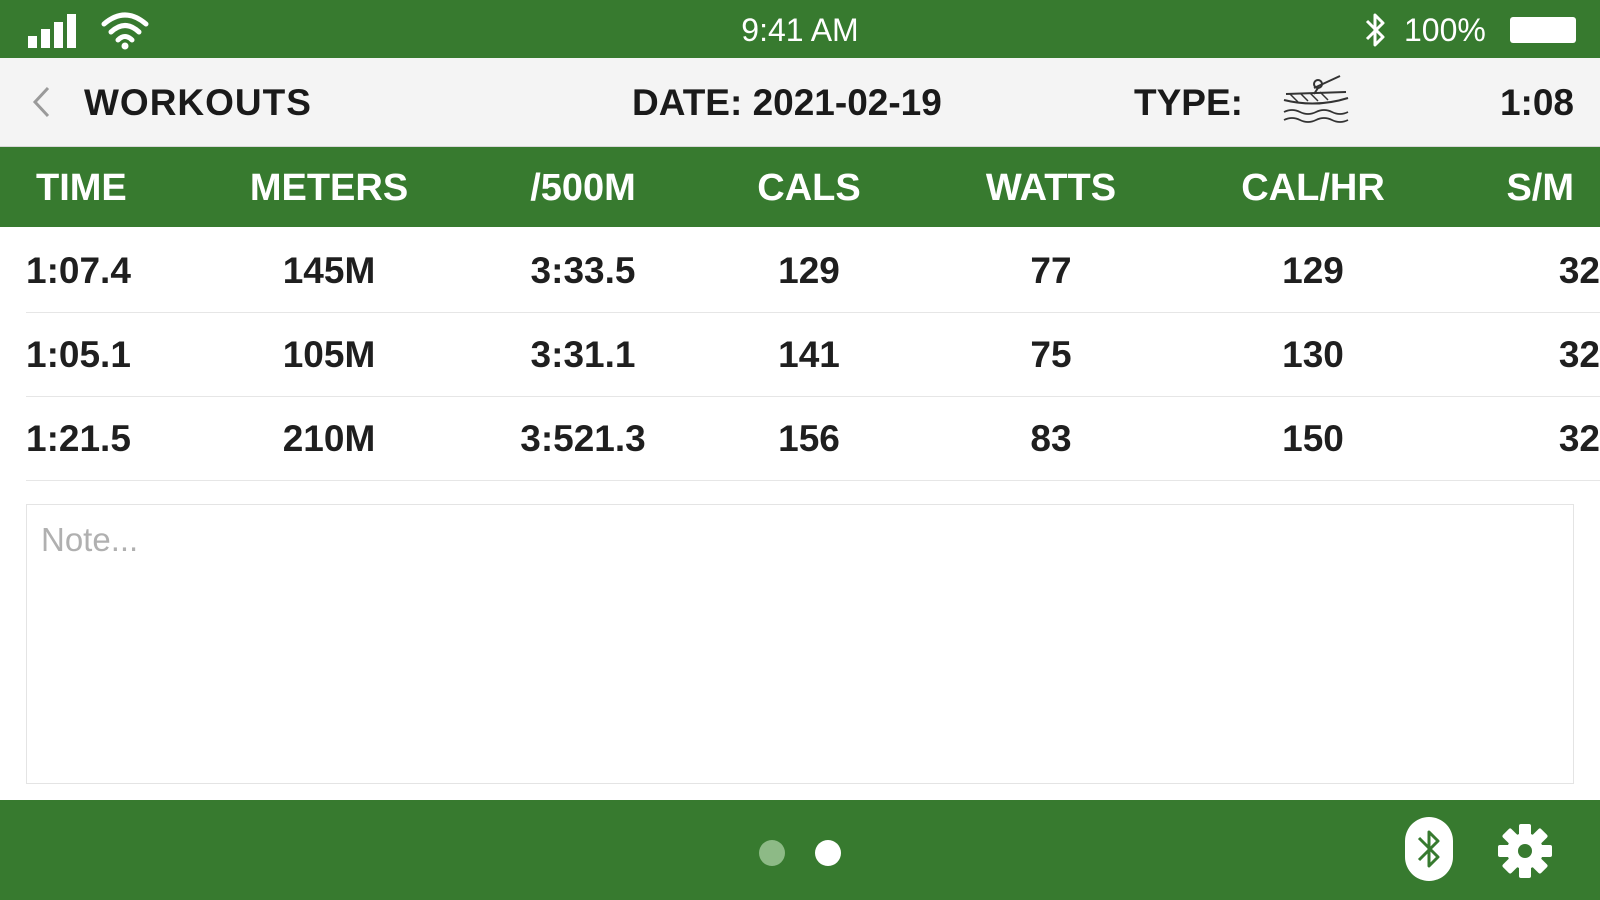 Image resolution: width=1600 pixels, height=900 pixels. What do you see at coordinates (1525, 851) in the screenshot?
I see `gear-icon` at bounding box center [1525, 851].